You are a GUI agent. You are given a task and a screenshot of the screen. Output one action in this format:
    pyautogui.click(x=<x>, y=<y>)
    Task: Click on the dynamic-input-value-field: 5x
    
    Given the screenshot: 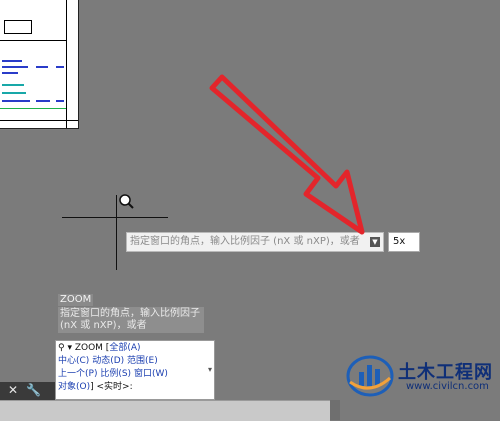 What is the action you would take?
    pyautogui.click(x=404, y=242)
    